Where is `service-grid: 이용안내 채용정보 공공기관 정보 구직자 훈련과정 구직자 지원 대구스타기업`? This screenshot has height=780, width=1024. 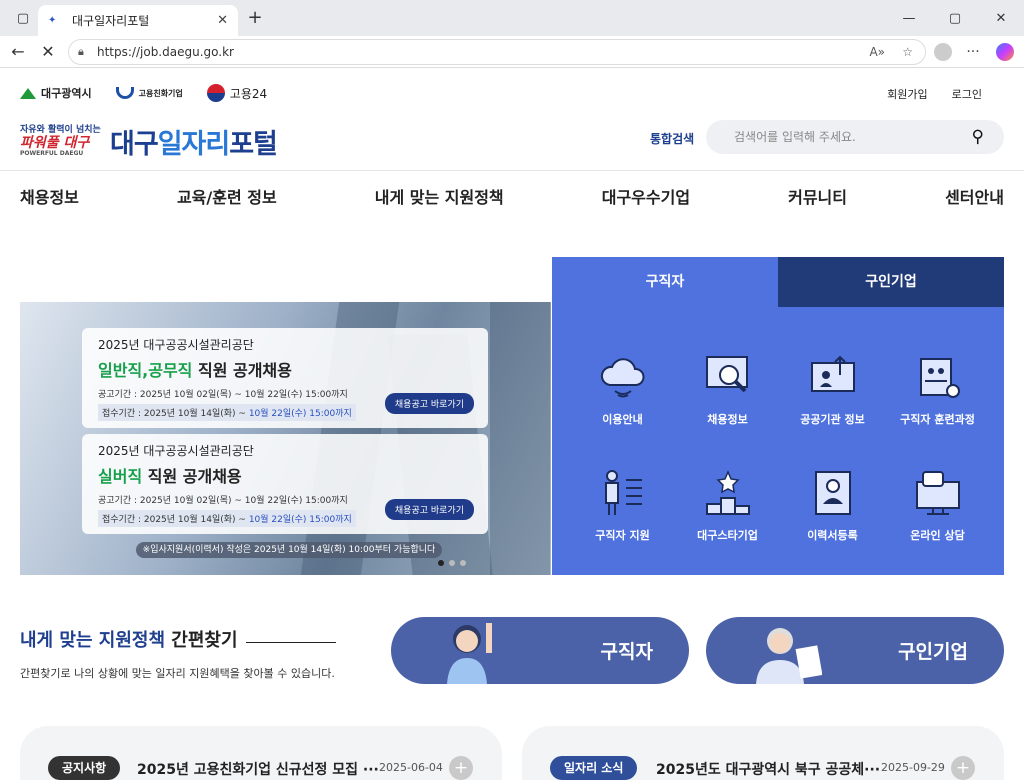 service-grid: 이용안내 채용정보 공공기관 정보 구직자 훈련과정 구직자 지원 대구스타기업 is located at coordinates (780, 446).